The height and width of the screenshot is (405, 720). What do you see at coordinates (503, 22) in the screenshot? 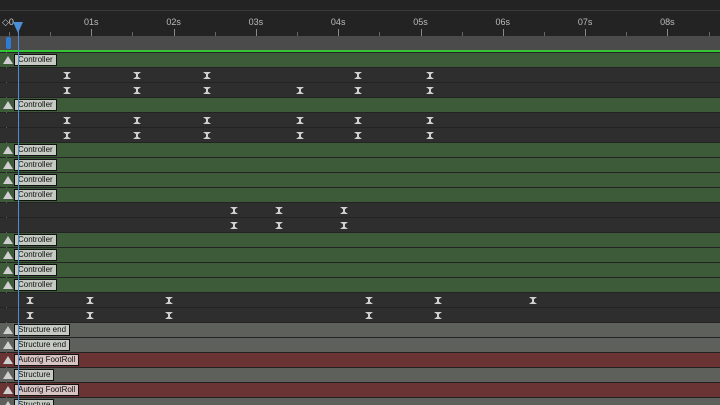
I see `ruler-tick-label: 06s` at bounding box center [503, 22].